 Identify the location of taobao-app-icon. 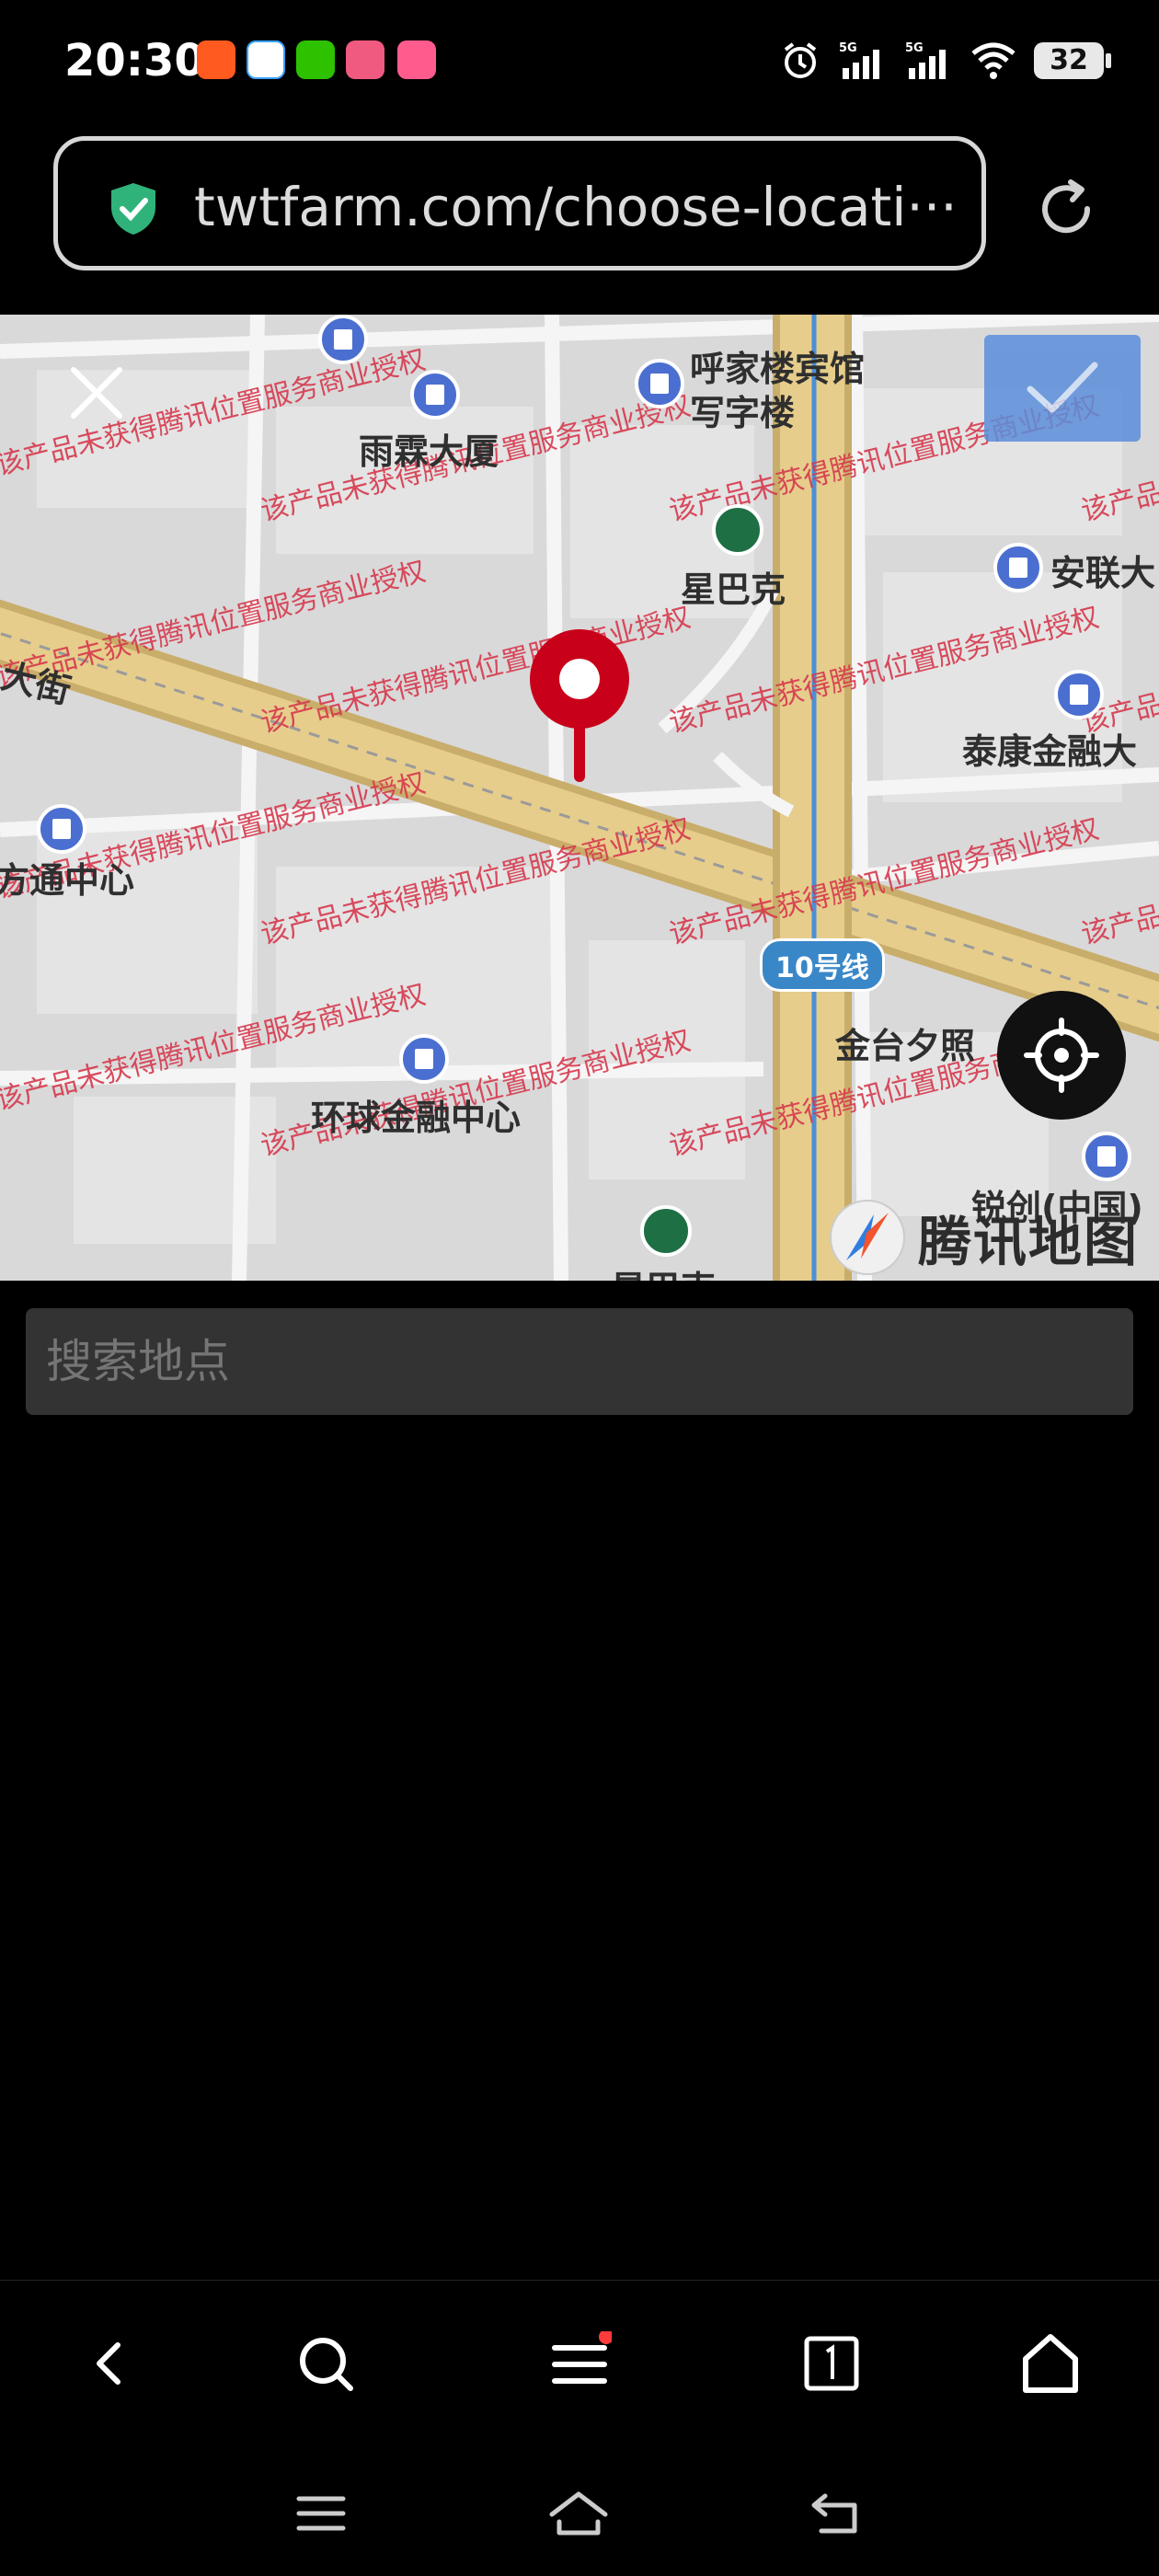
(216, 59).